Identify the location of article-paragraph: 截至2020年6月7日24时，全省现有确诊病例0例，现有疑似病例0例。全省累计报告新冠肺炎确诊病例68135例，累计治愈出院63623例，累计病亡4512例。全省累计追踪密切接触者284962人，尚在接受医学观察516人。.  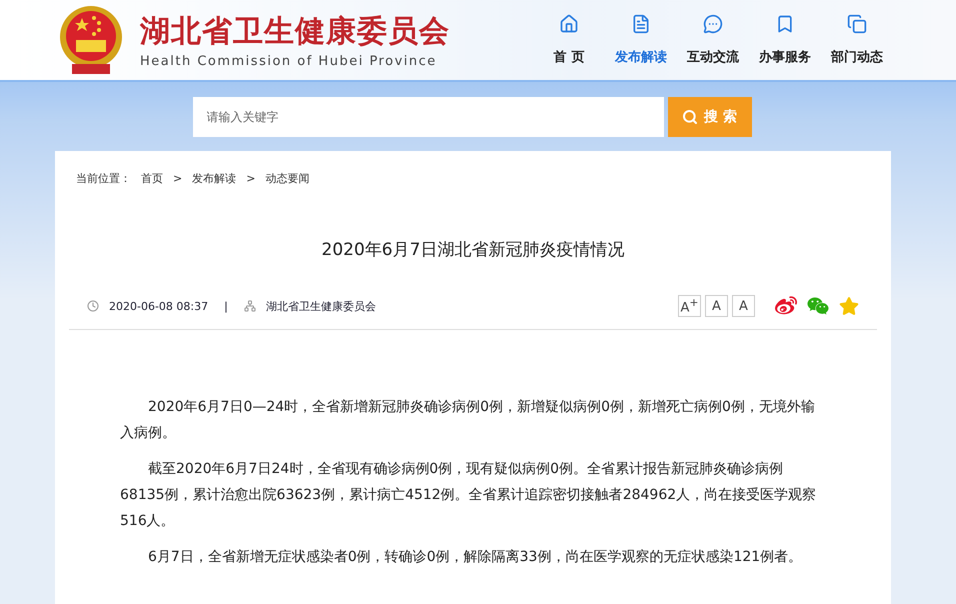
(469, 495).